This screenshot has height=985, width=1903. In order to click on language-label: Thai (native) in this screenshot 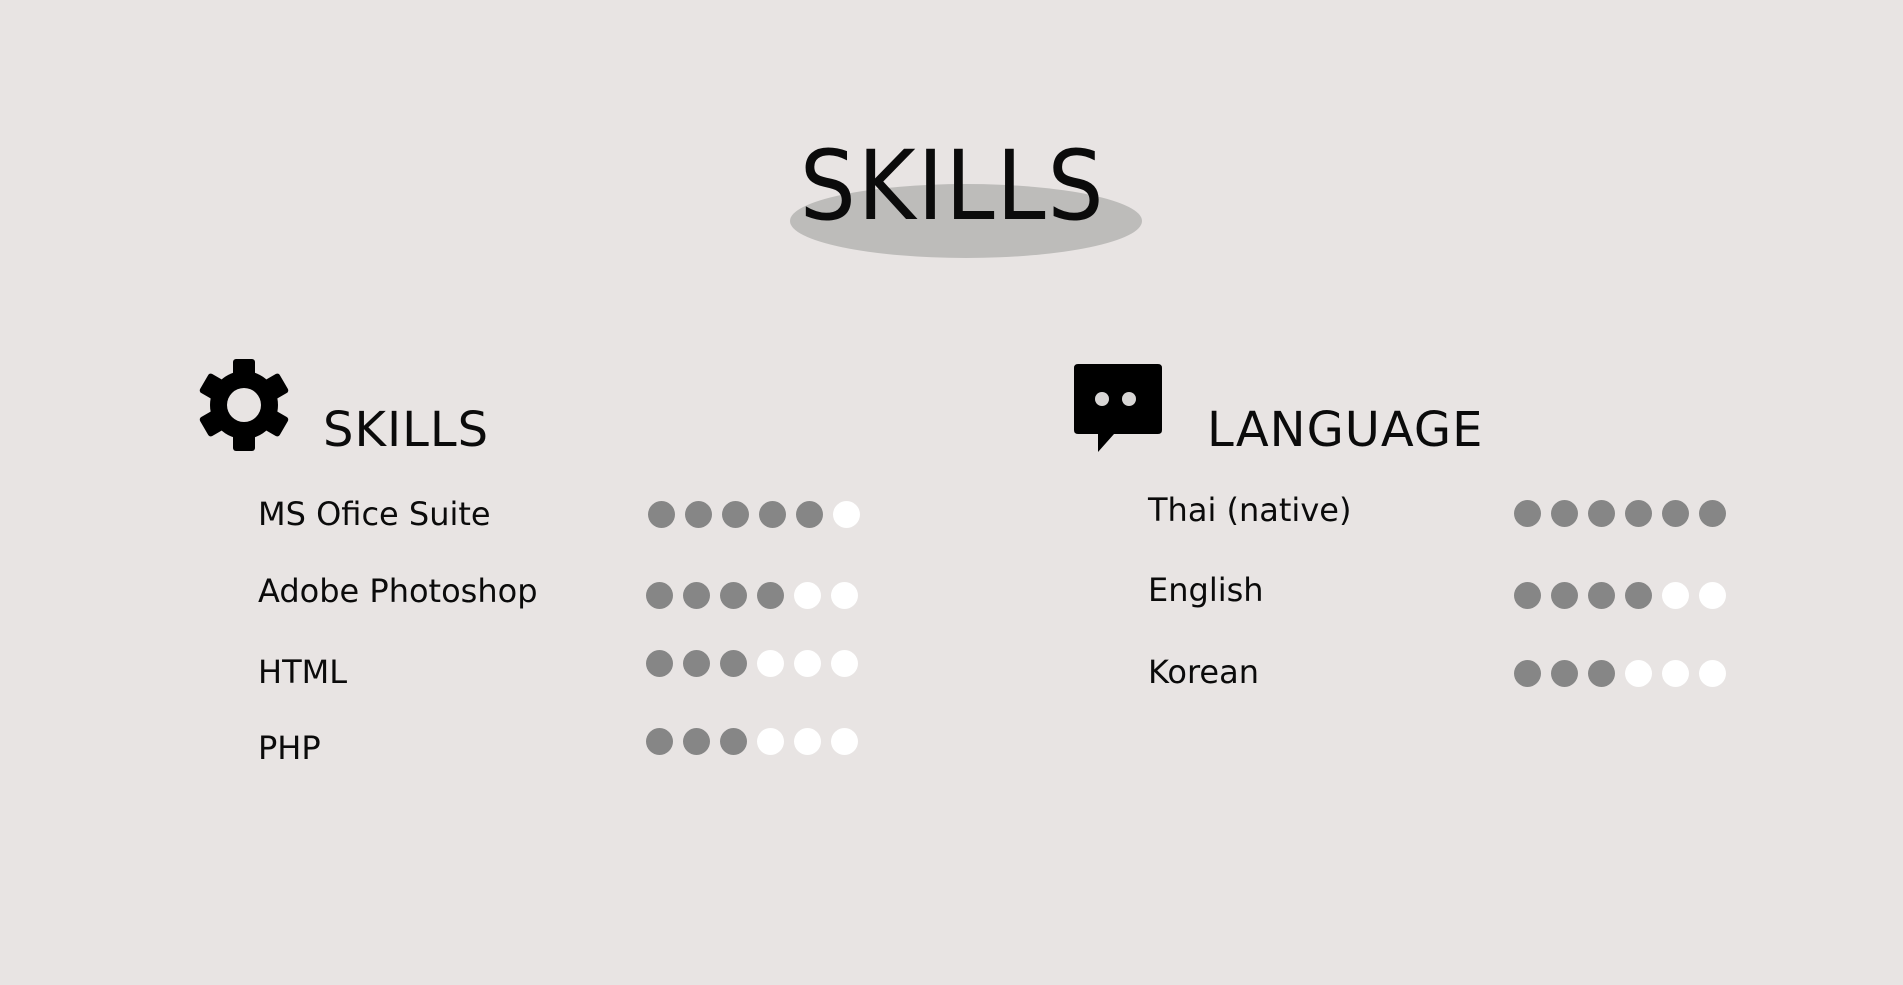, I will do `click(1250, 510)`.